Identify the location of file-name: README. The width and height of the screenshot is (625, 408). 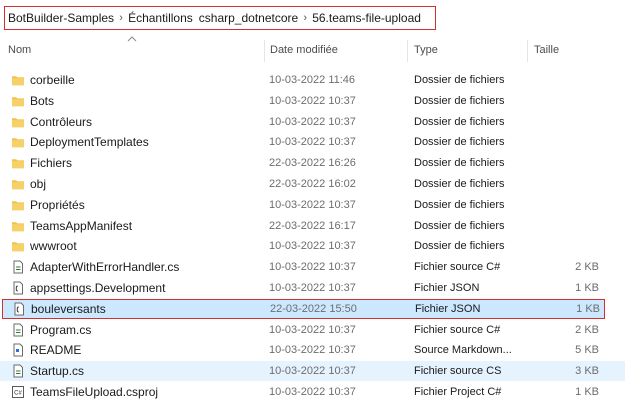
(56, 350).